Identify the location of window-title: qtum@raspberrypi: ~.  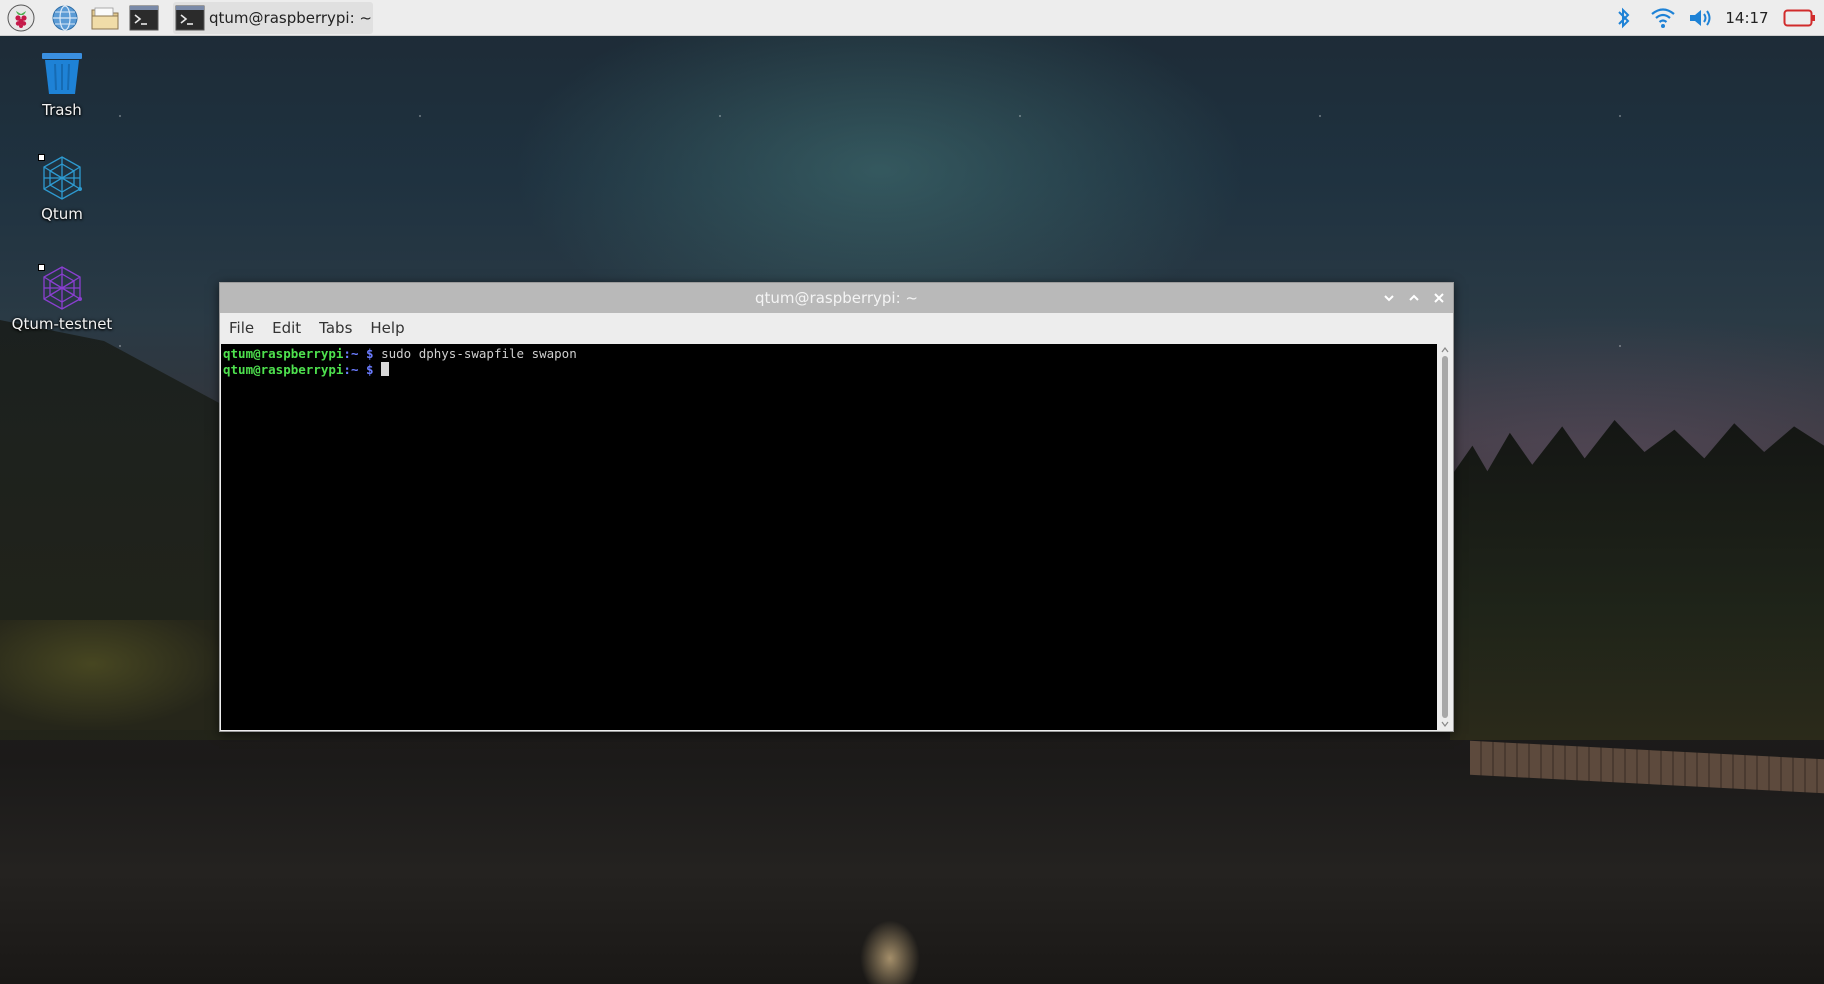
(836, 298).